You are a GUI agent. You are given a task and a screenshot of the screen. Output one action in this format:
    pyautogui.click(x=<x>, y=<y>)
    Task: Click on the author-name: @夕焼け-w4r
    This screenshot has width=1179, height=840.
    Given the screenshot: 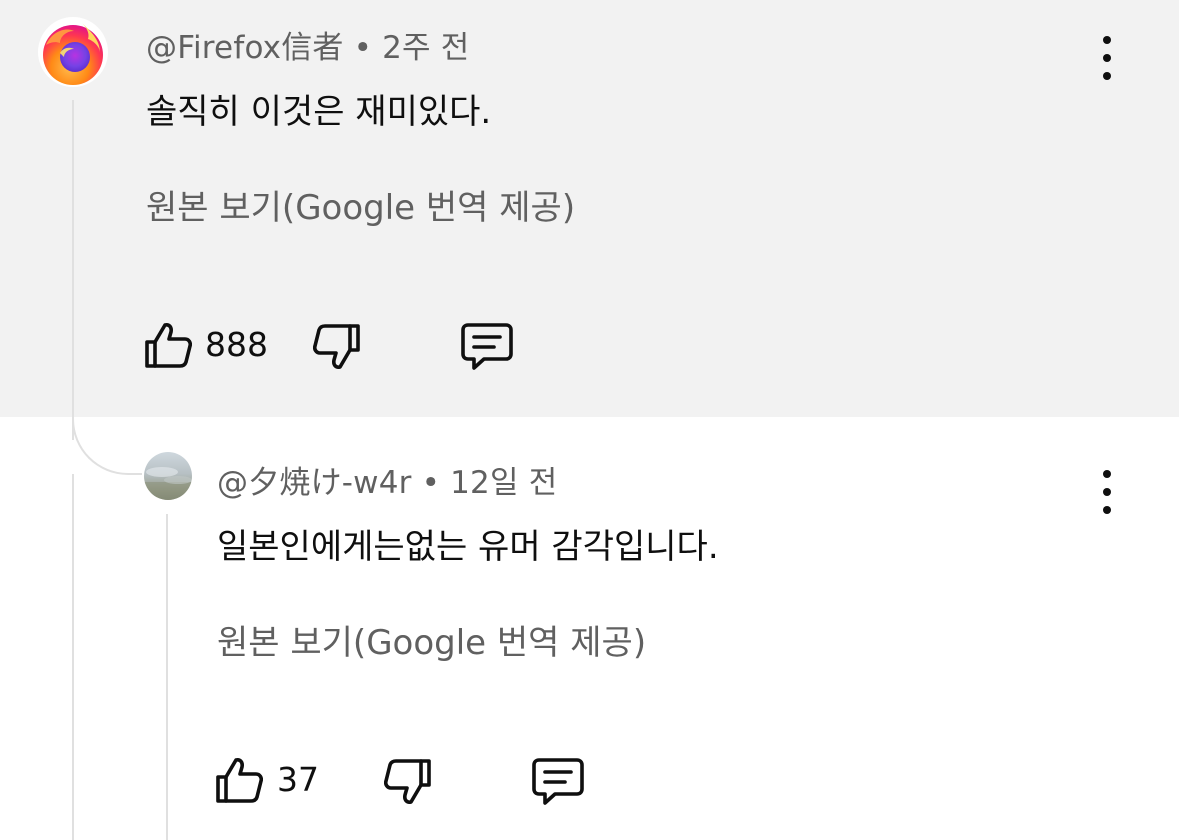 What is the action you would take?
    pyautogui.click(x=314, y=483)
    